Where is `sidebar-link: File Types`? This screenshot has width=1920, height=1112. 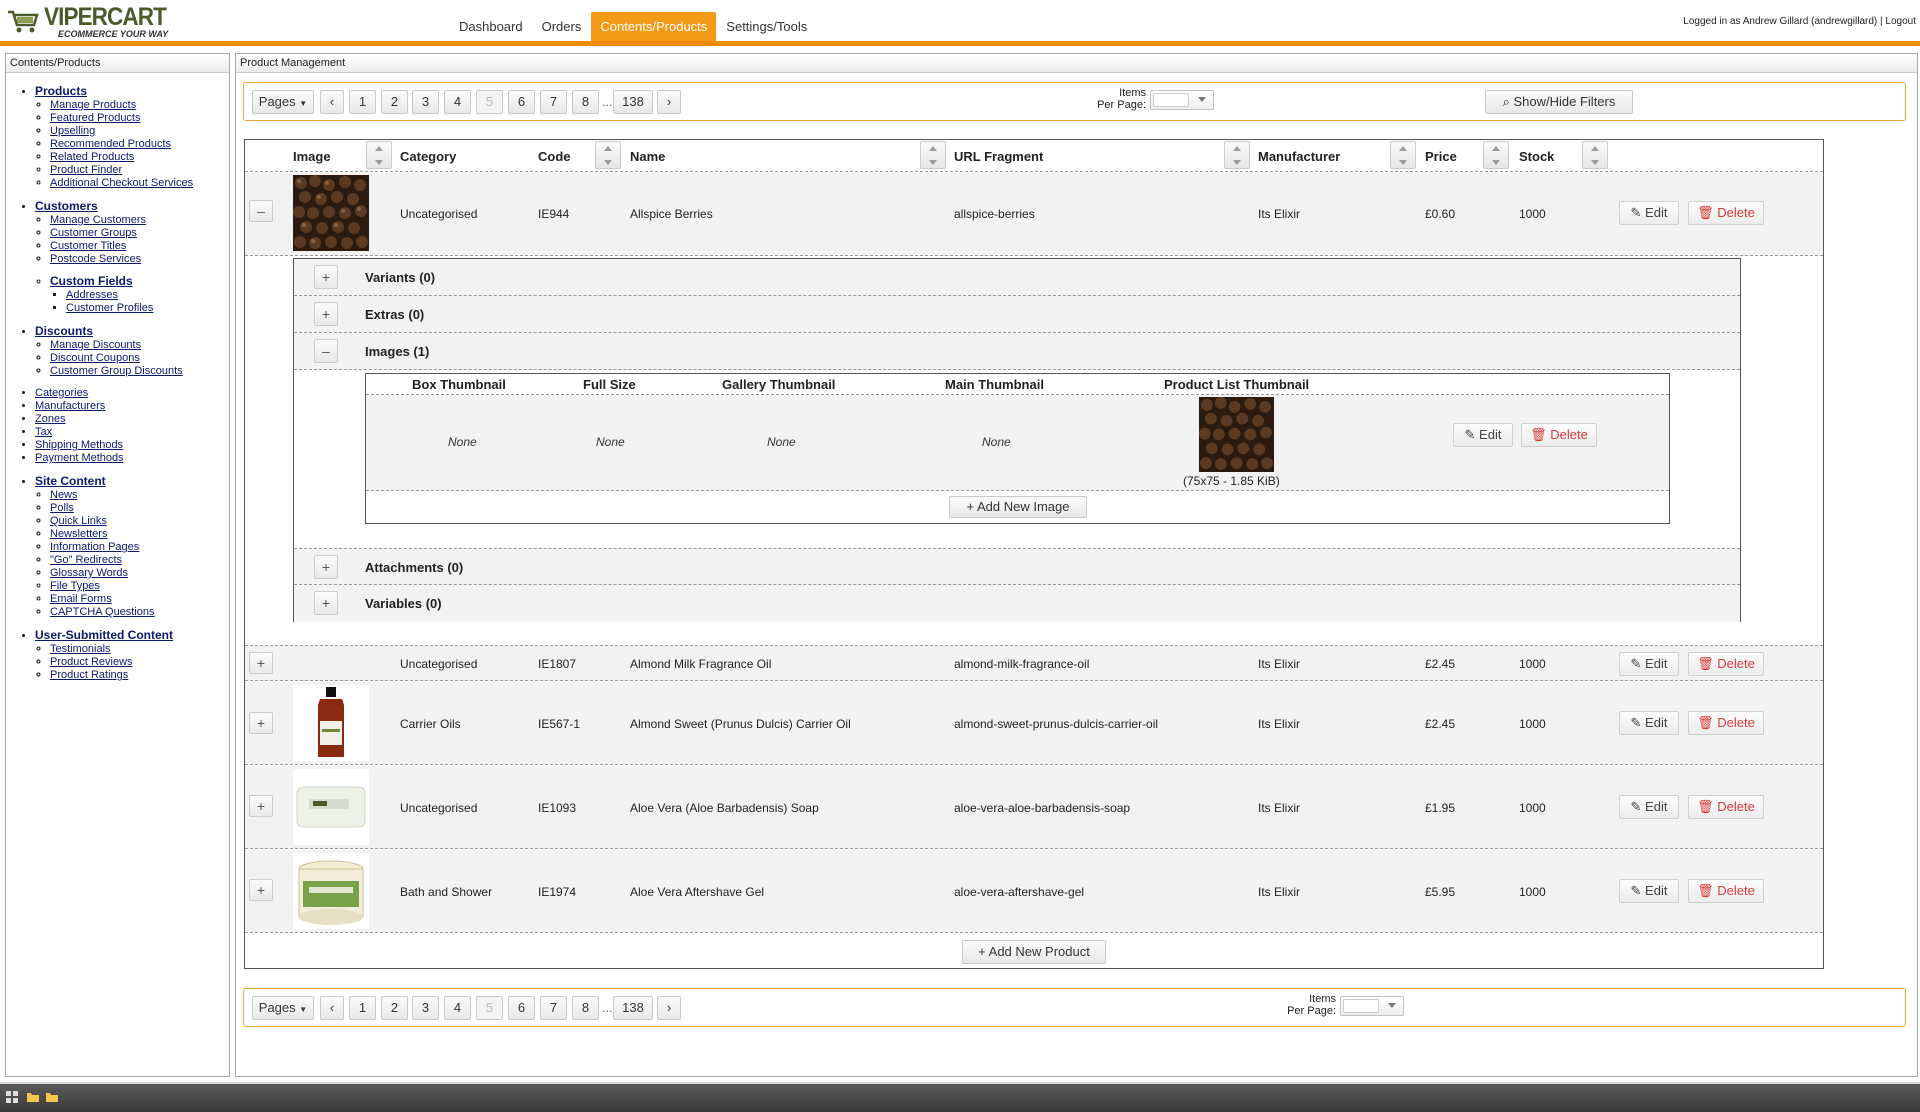 sidebar-link: File Types is located at coordinates (75, 586).